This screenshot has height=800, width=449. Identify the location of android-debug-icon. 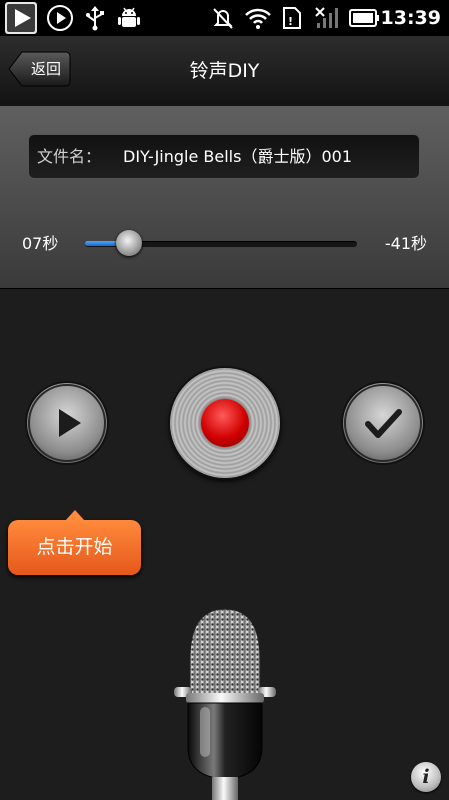
(129, 18).